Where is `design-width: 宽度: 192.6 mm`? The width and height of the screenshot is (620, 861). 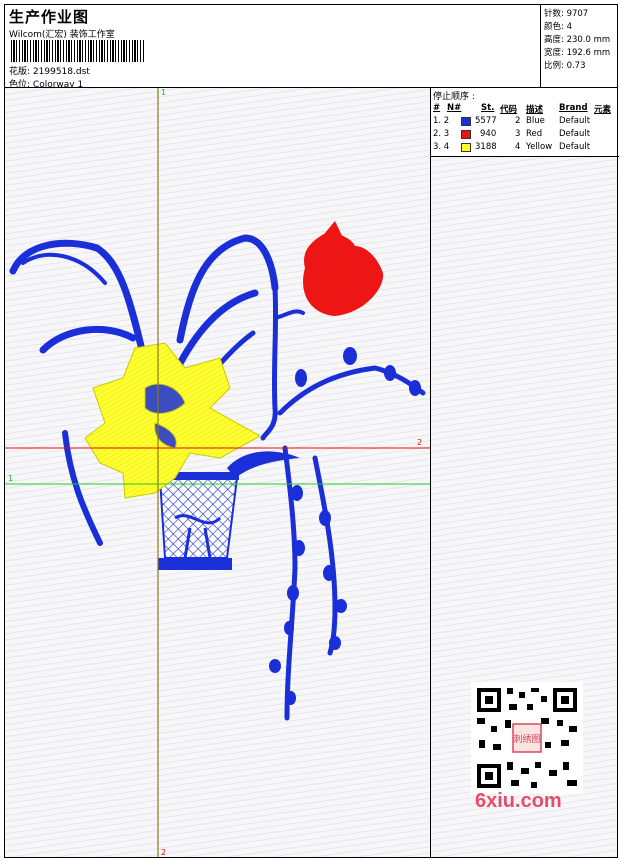
design-width: 宽度: 192.6 mm is located at coordinates (577, 53).